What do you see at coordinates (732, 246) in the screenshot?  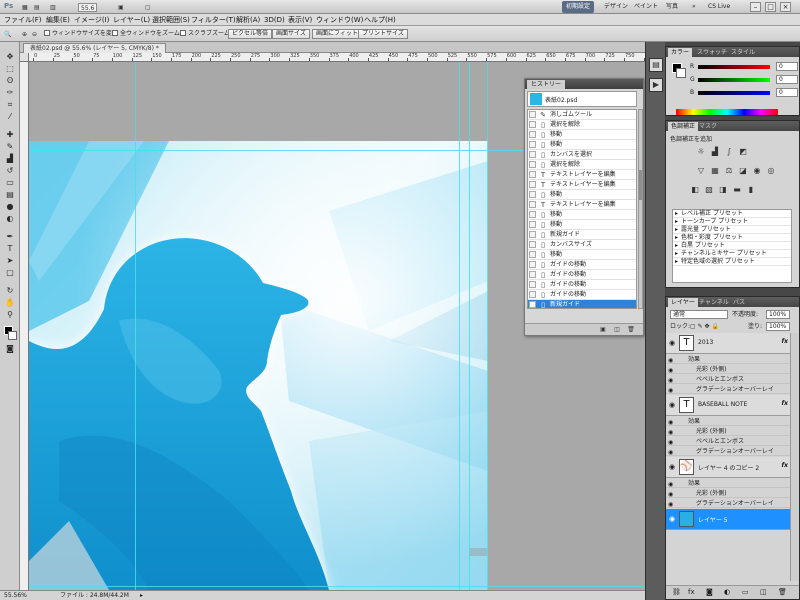 I see `preset-black-white: 白黒 プリセット` at bounding box center [732, 246].